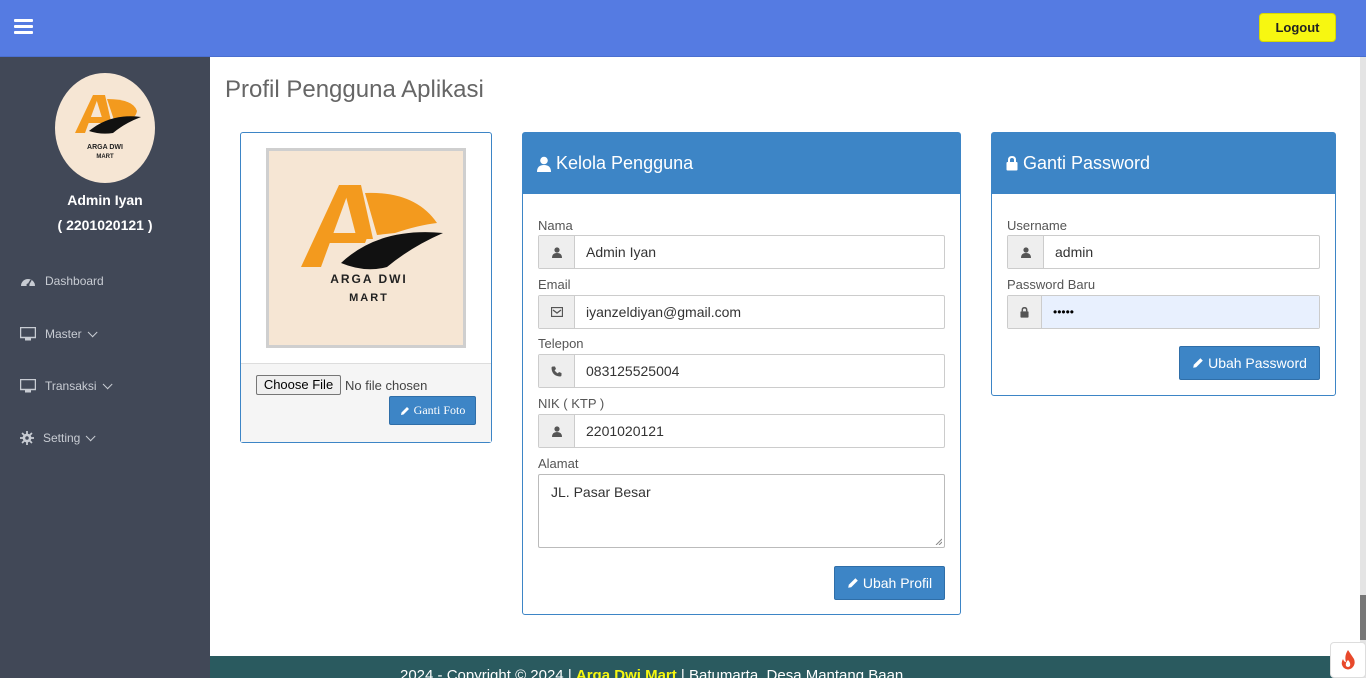 This screenshot has height=678, width=1366. What do you see at coordinates (625, 163) in the screenshot?
I see `kelola-pengguna-title: Kelola Pengguna` at bounding box center [625, 163].